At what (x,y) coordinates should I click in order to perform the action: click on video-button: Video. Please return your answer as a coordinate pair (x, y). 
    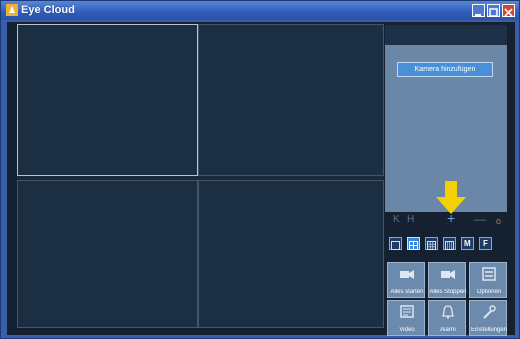
    Looking at the image, I should click on (406, 318).